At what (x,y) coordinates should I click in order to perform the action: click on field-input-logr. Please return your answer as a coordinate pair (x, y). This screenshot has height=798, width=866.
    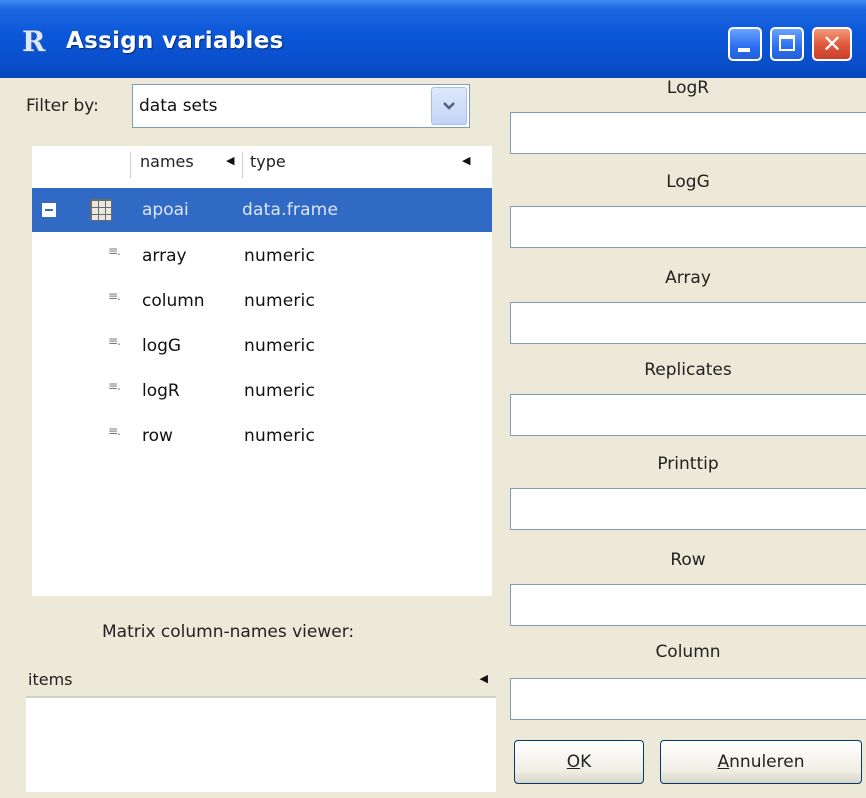
    Looking at the image, I should click on (688, 133).